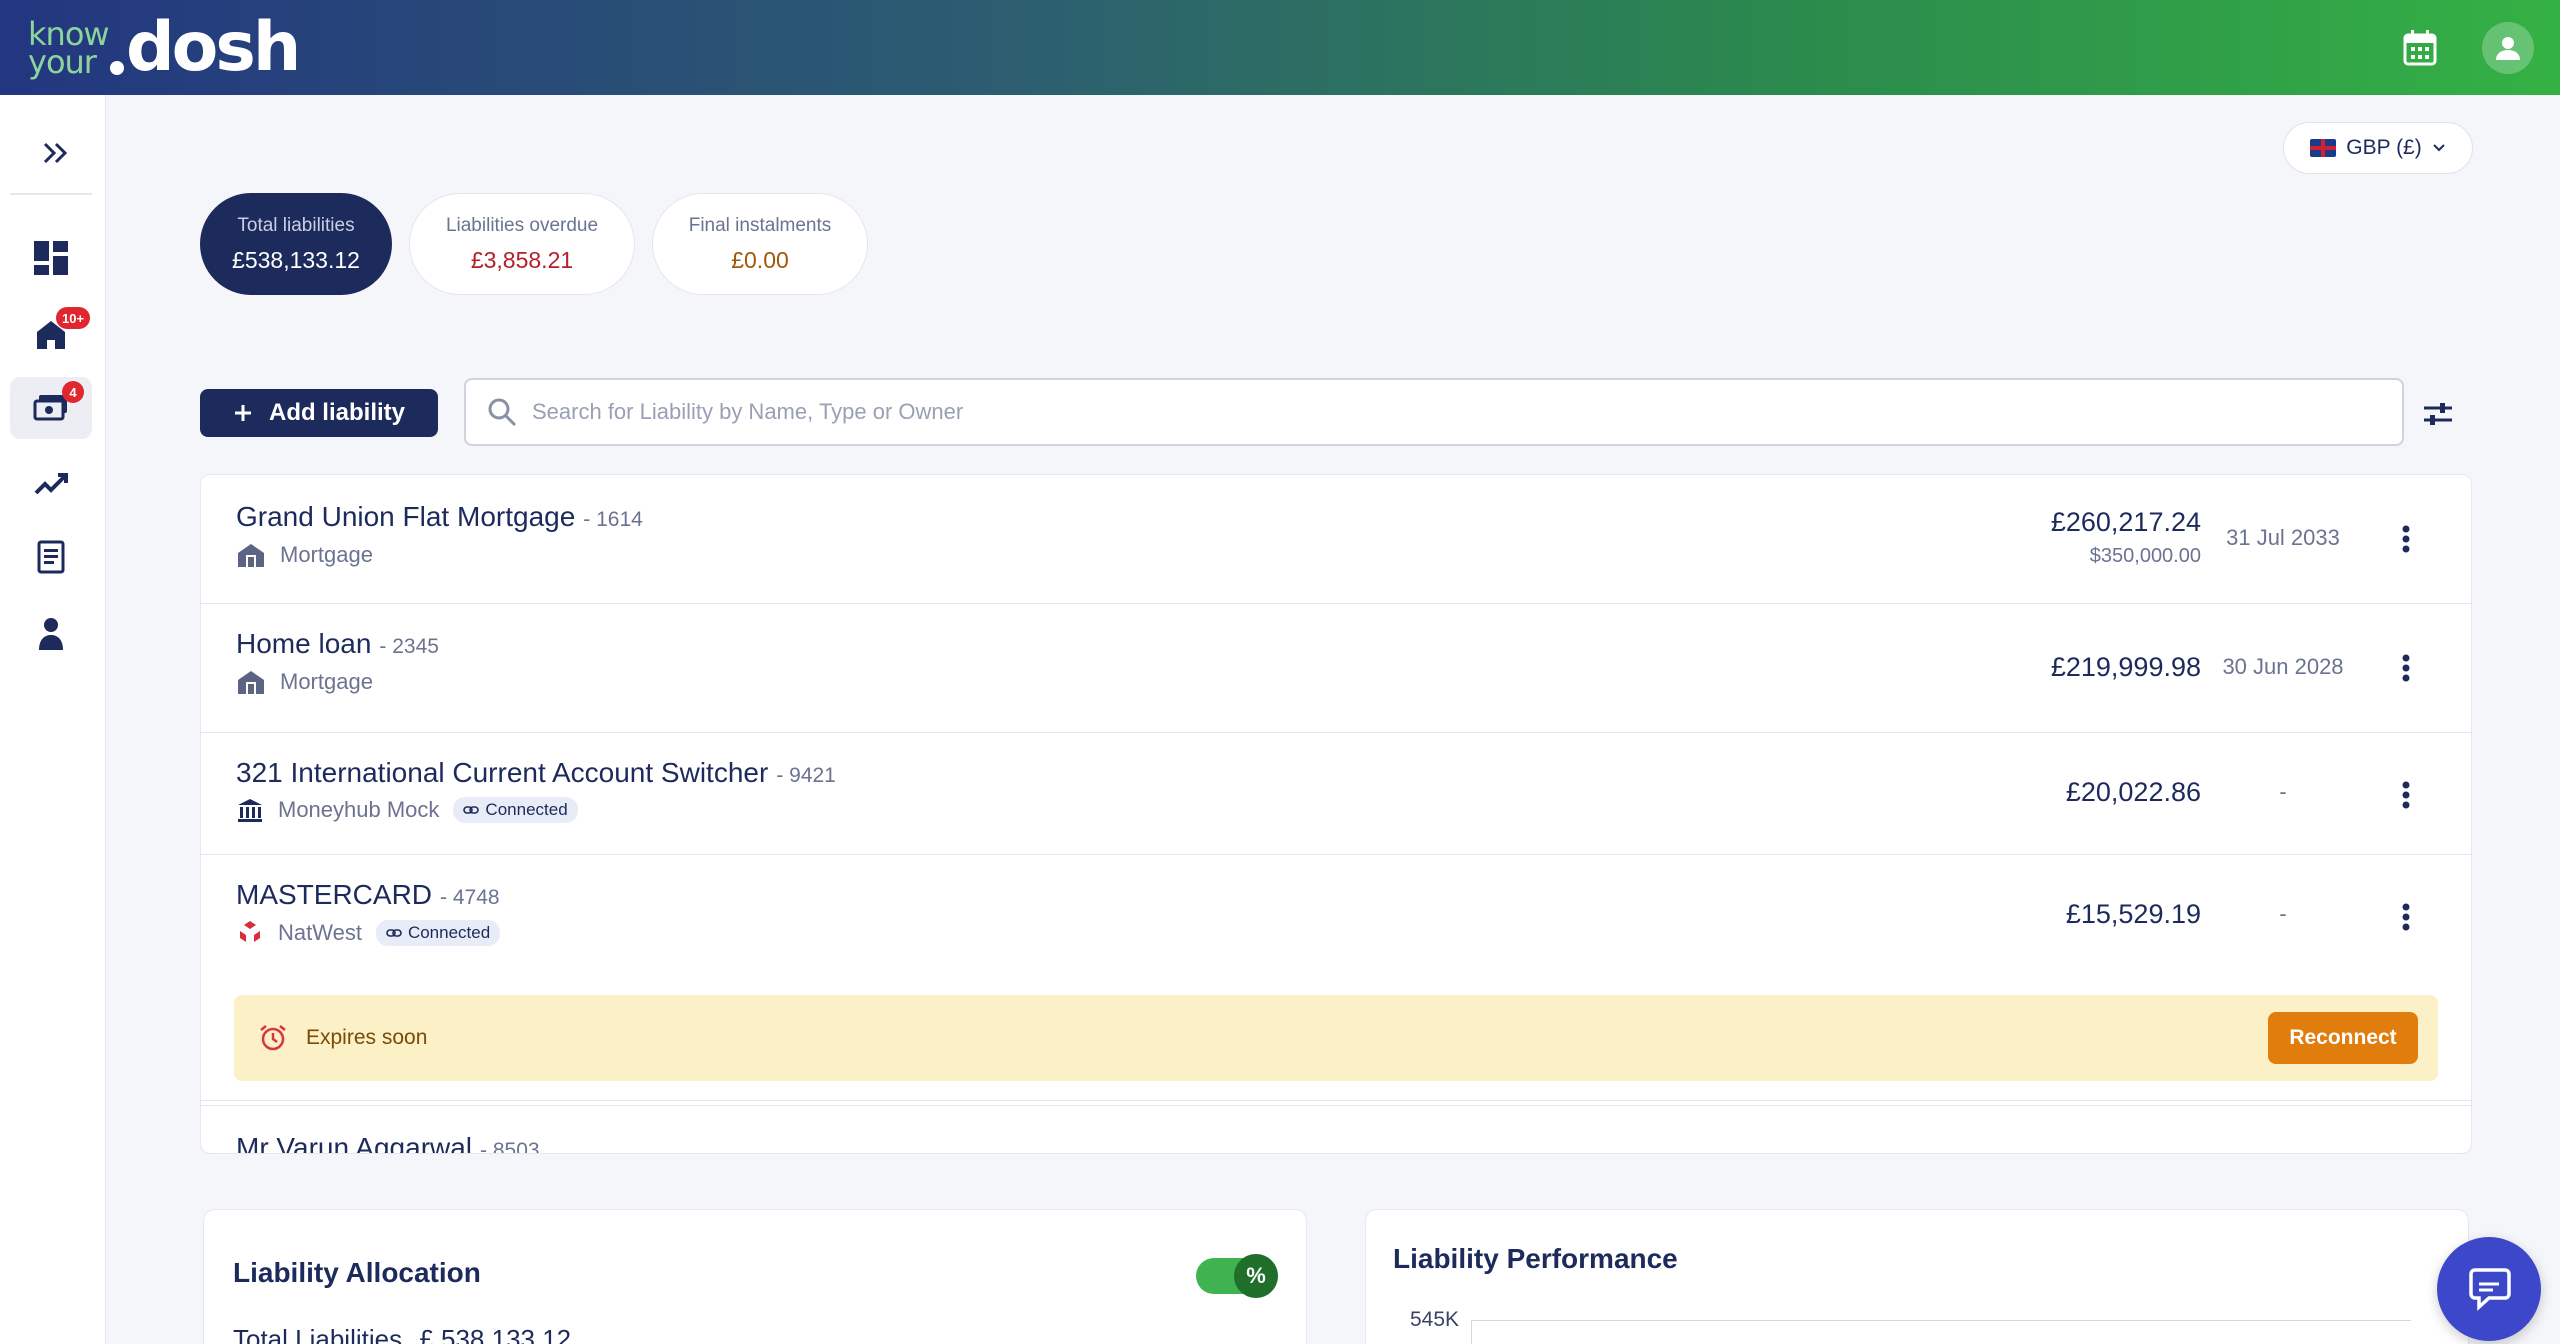  What do you see at coordinates (2489, 1289) in the screenshot?
I see `chat-button` at bounding box center [2489, 1289].